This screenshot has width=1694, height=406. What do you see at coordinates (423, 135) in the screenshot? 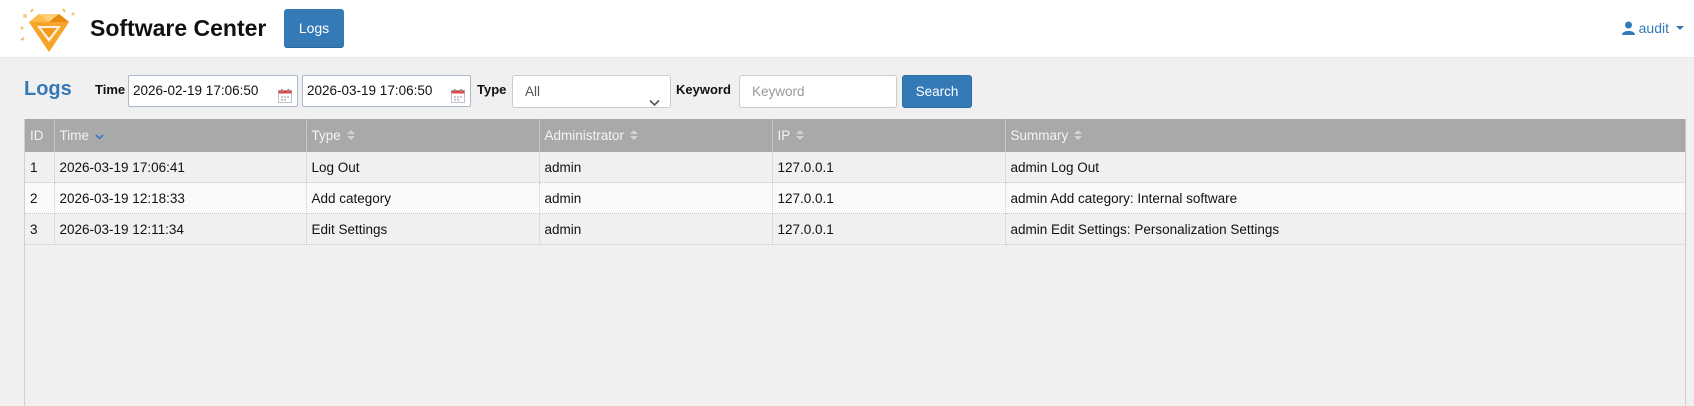
I see `column-header-type: Type` at bounding box center [423, 135].